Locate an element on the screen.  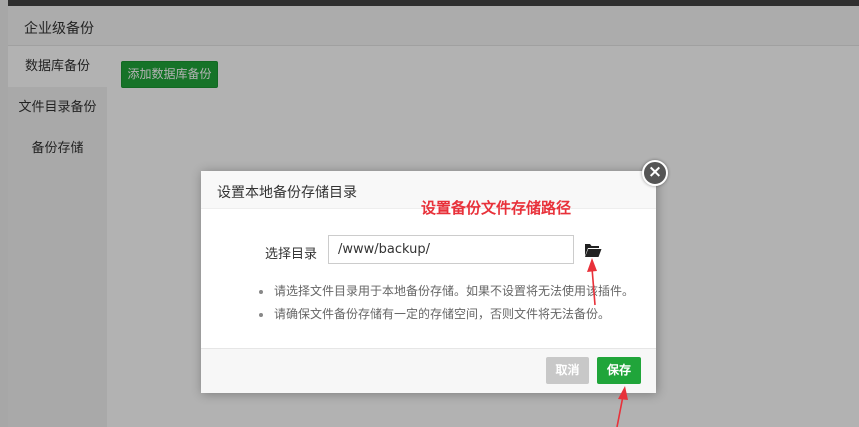
tip-text: 请选择文件目录用于本地备份存储。如果不设置将无法使用该插件。 is located at coordinates (454, 291).